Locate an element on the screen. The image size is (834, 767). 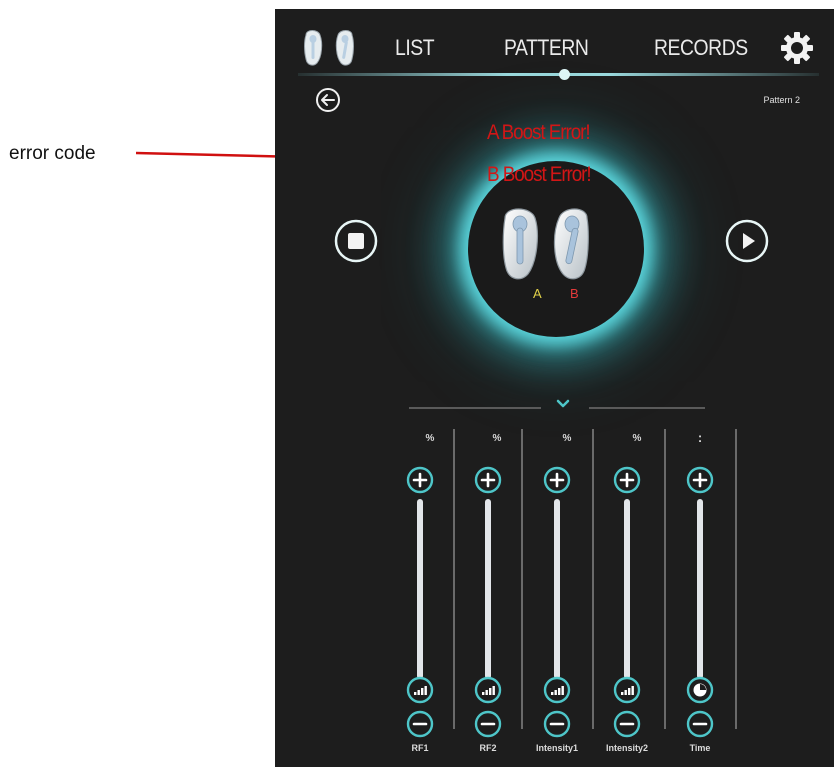
panel-divider-left is located at coordinates (475, 408).